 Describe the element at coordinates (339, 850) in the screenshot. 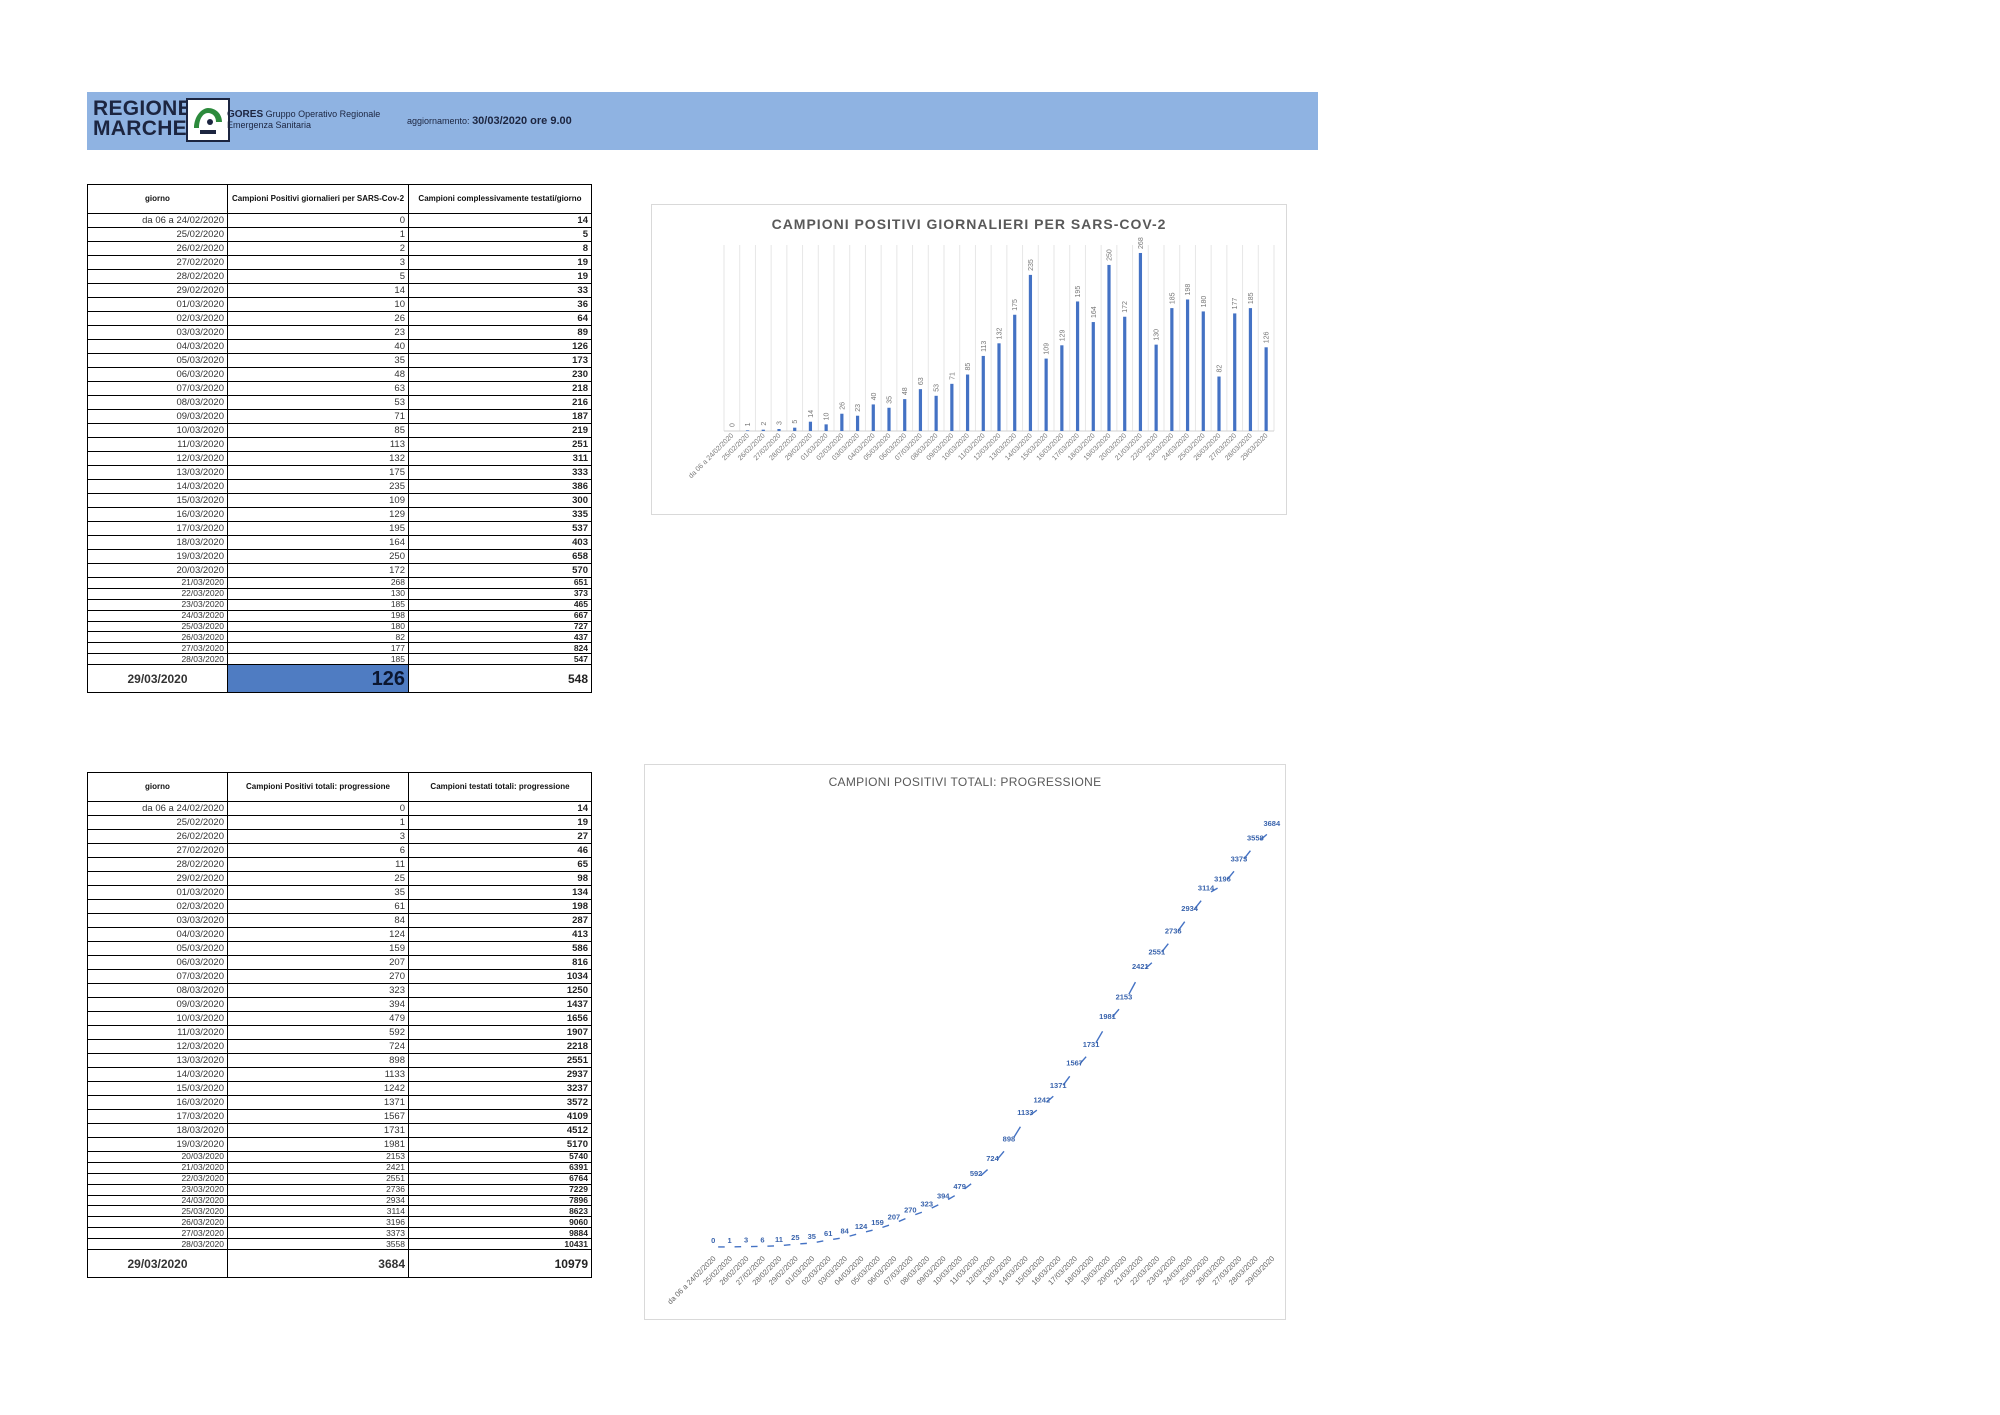

I see `table-row: 27/02/2020 6 46` at that location.